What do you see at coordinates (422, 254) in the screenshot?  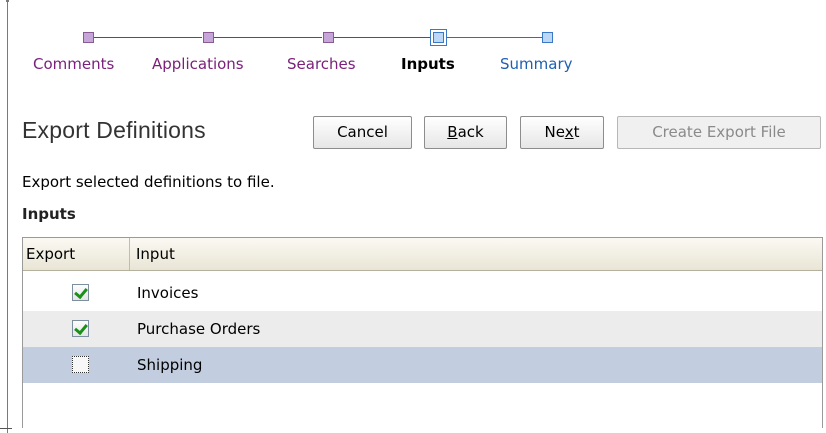 I see `table-header: Export Input` at bounding box center [422, 254].